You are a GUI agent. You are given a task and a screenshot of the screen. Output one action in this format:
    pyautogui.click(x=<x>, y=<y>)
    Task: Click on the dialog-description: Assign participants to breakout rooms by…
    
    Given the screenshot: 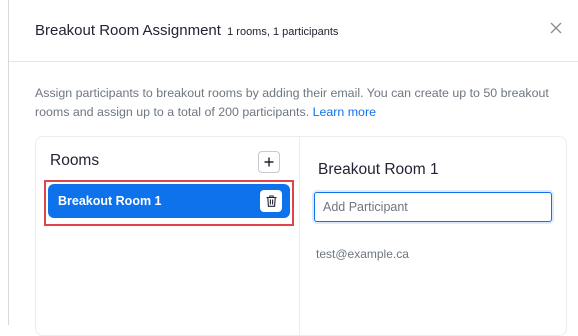 What is the action you would take?
    pyautogui.click(x=300, y=103)
    